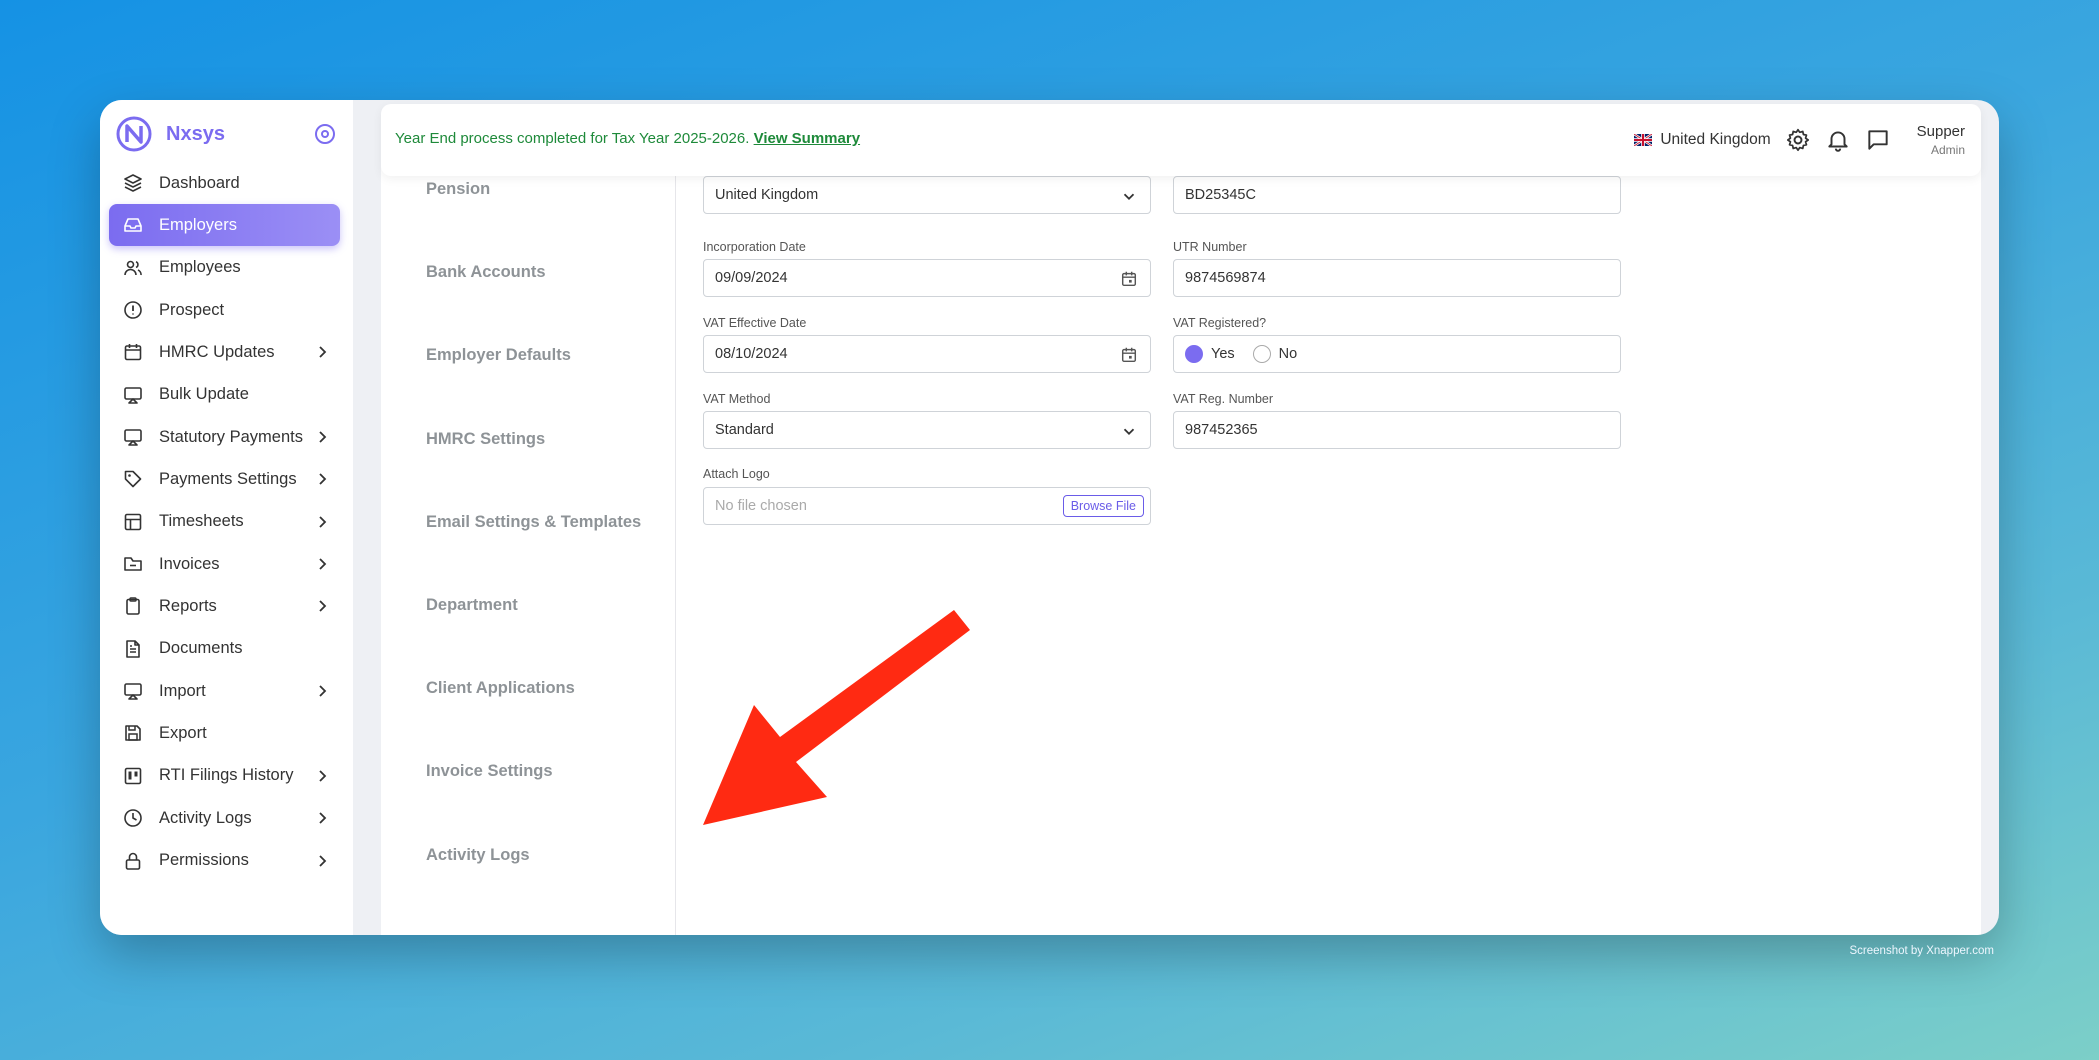 The width and height of the screenshot is (2099, 1060). I want to click on sidebar-item-label: RTI Filings History, so click(226, 775).